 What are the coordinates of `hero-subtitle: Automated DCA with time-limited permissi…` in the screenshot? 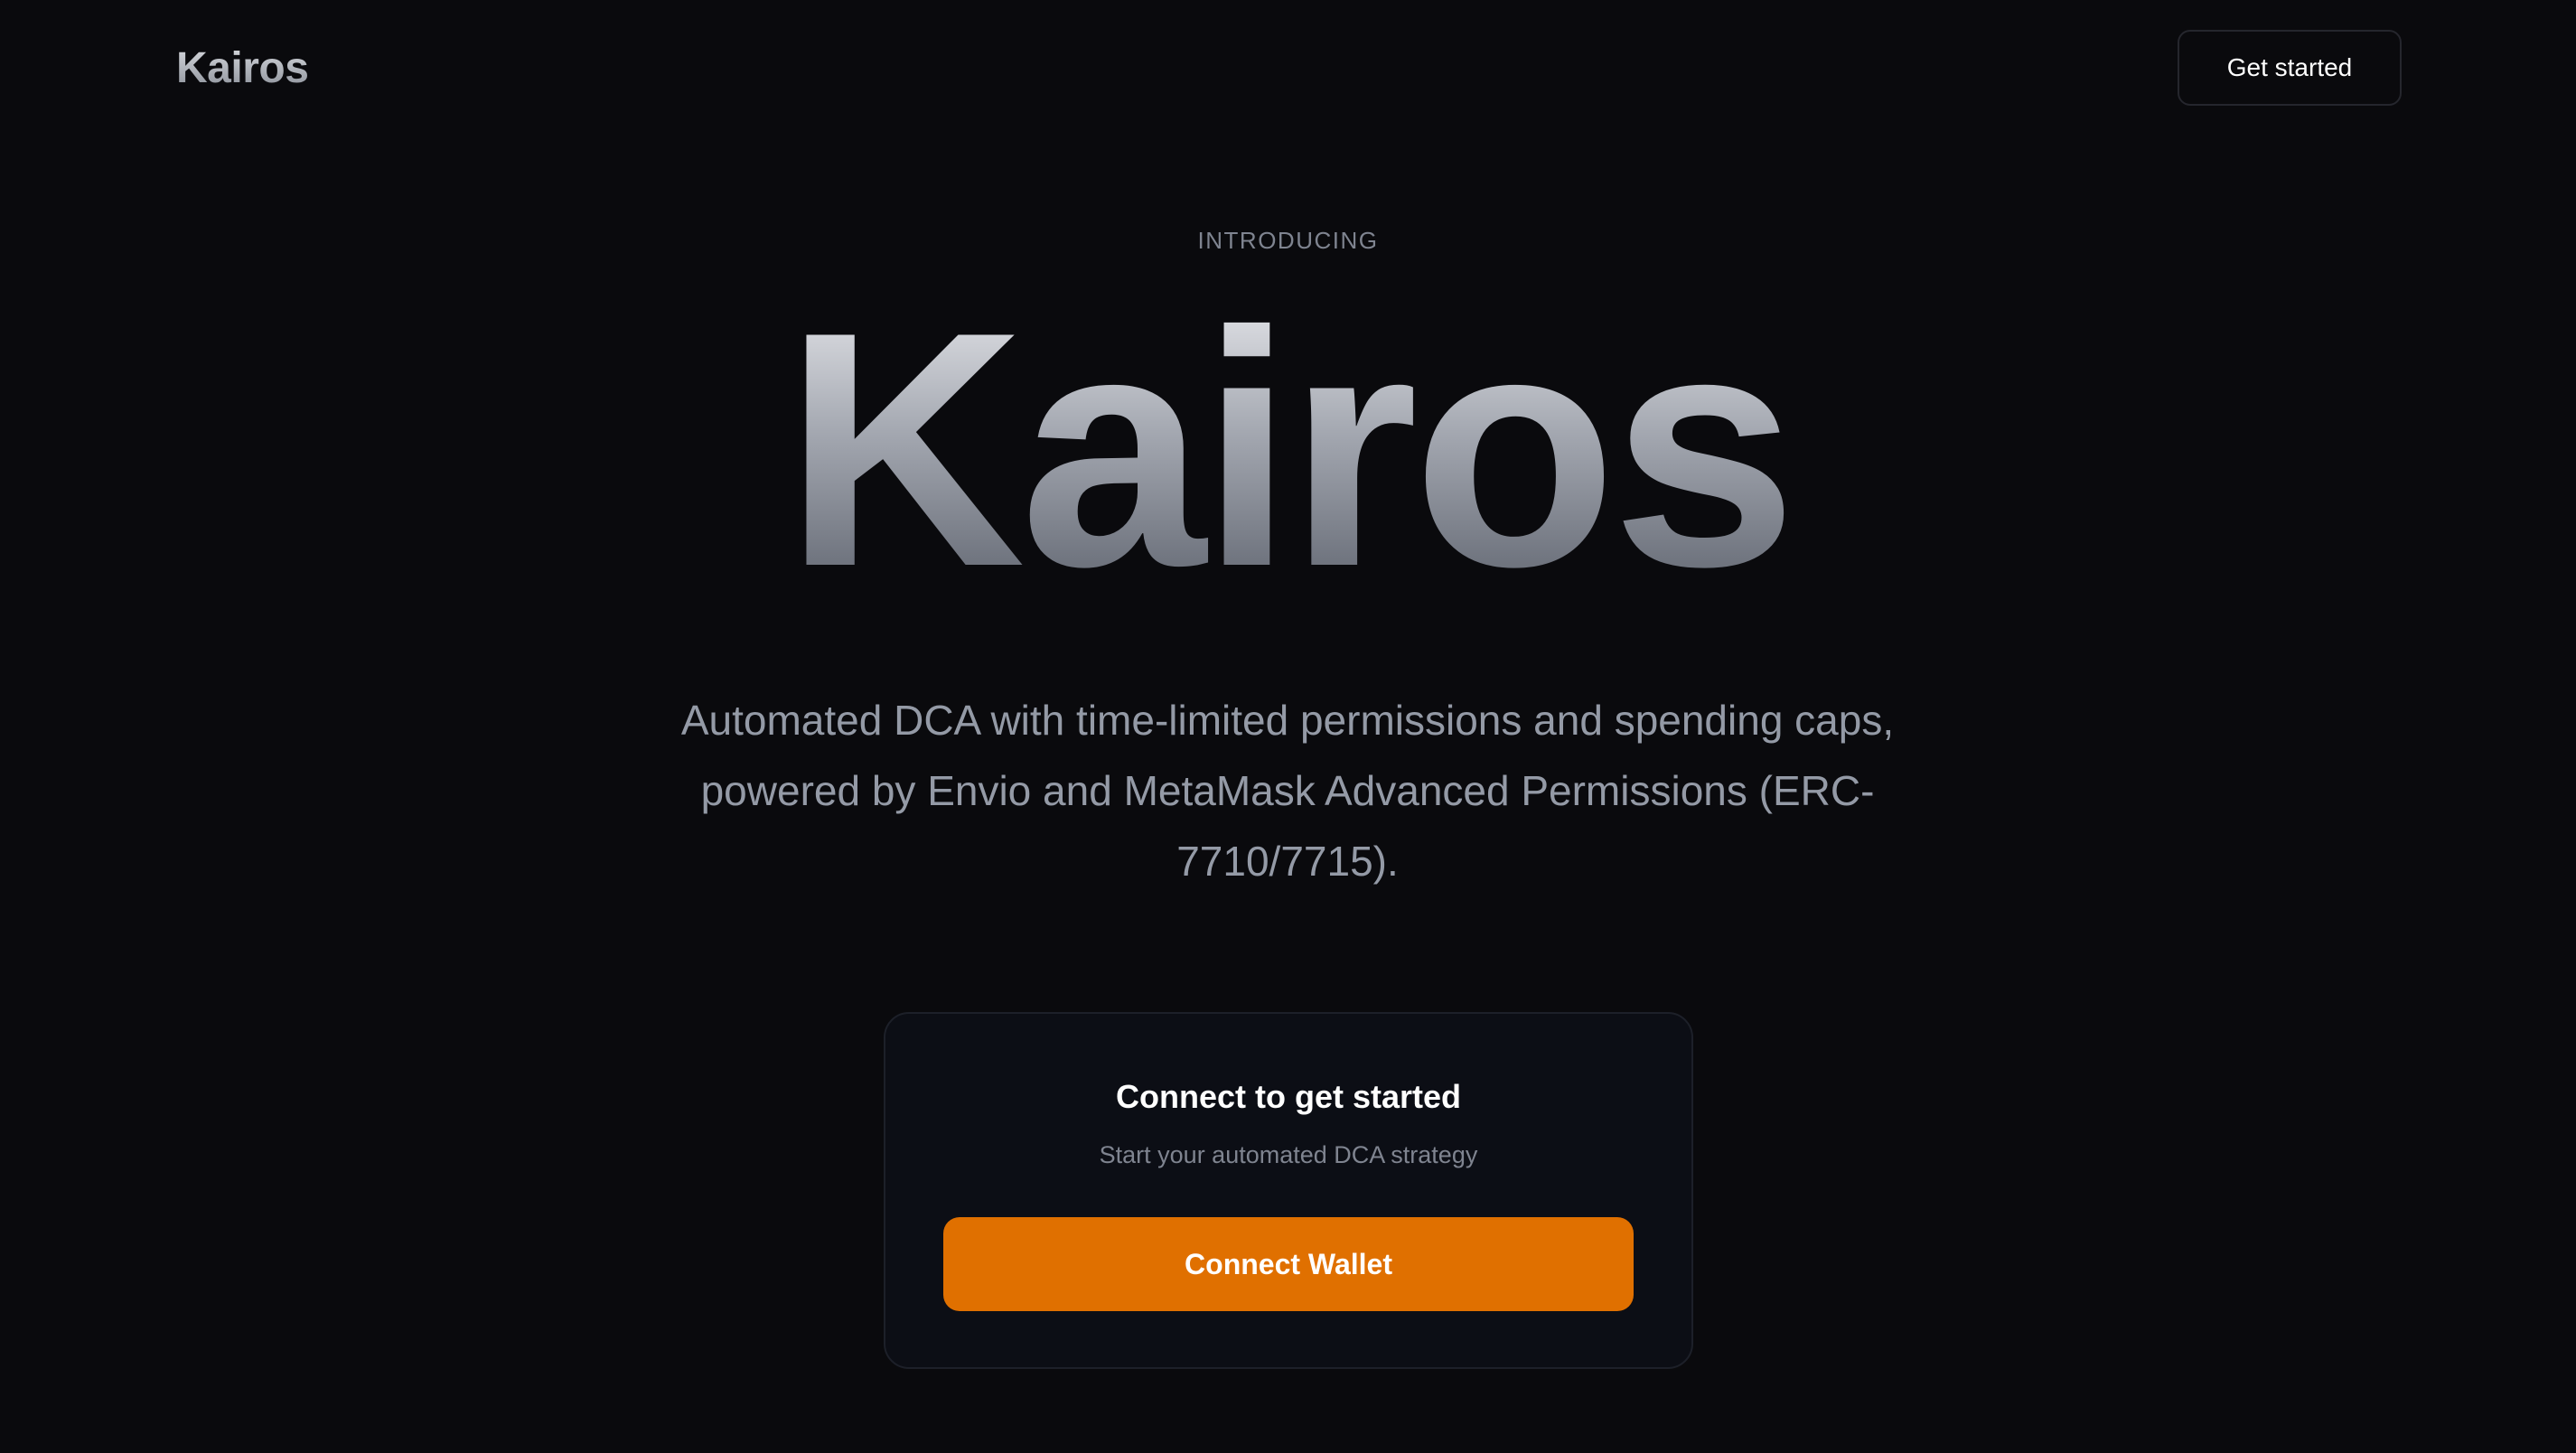 It's located at (1287, 791).